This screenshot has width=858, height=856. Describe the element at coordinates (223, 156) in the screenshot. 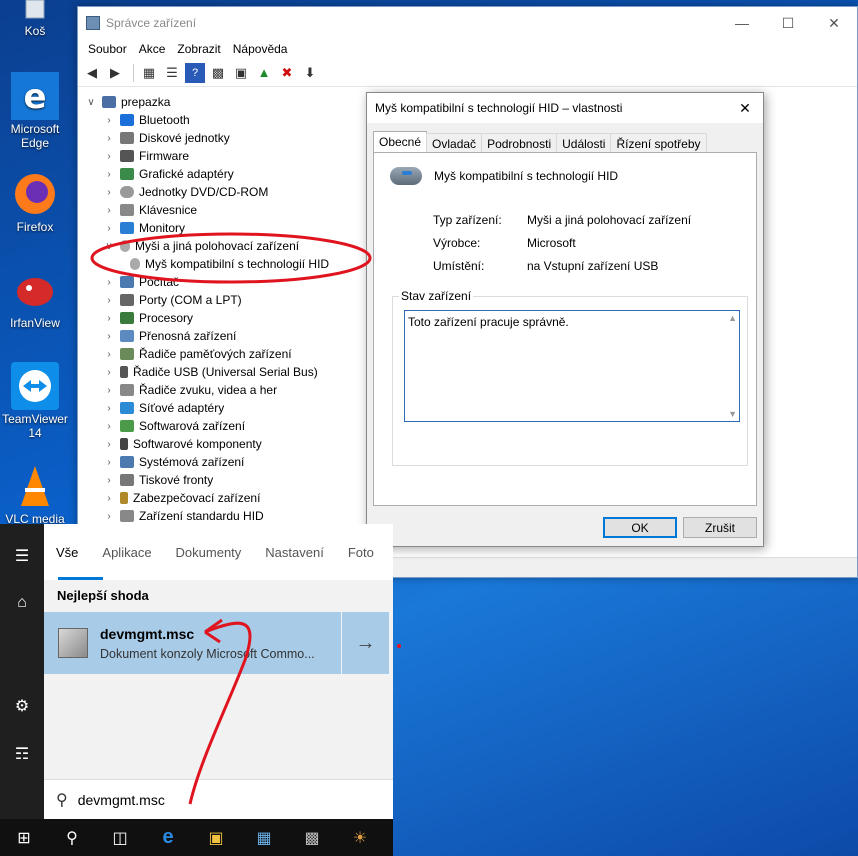

I see `tree-item: › Firmware` at that location.